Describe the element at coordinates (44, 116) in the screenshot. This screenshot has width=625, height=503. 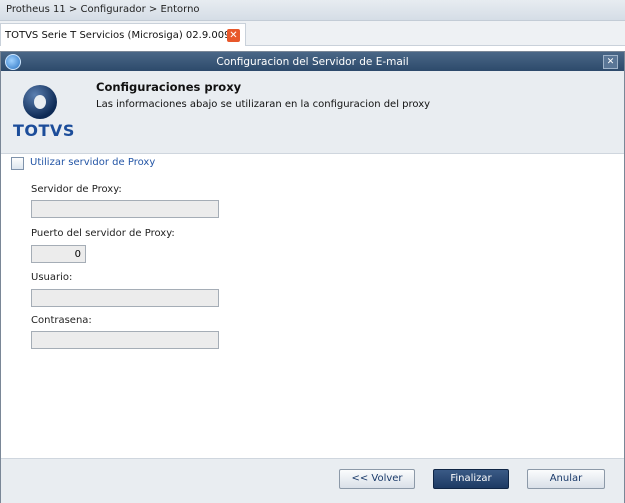
I see `totvs-logo: TOTVS` at that location.